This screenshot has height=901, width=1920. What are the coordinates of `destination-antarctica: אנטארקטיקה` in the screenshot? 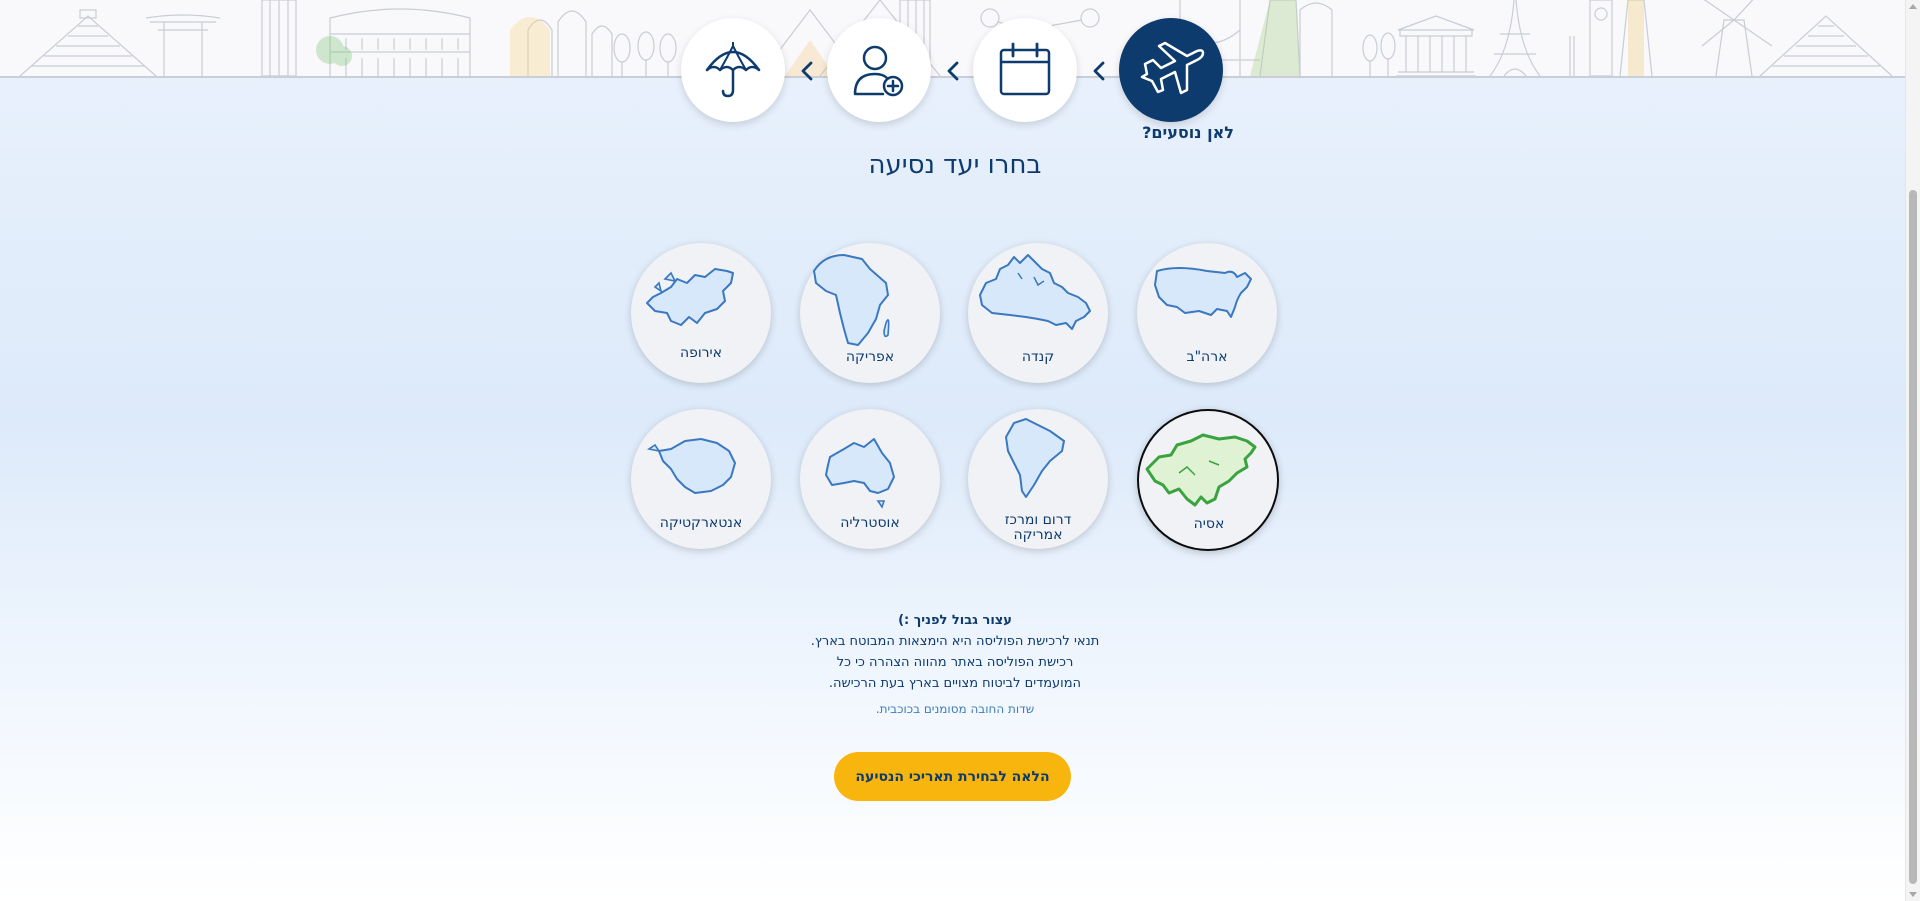 It's located at (701, 479).